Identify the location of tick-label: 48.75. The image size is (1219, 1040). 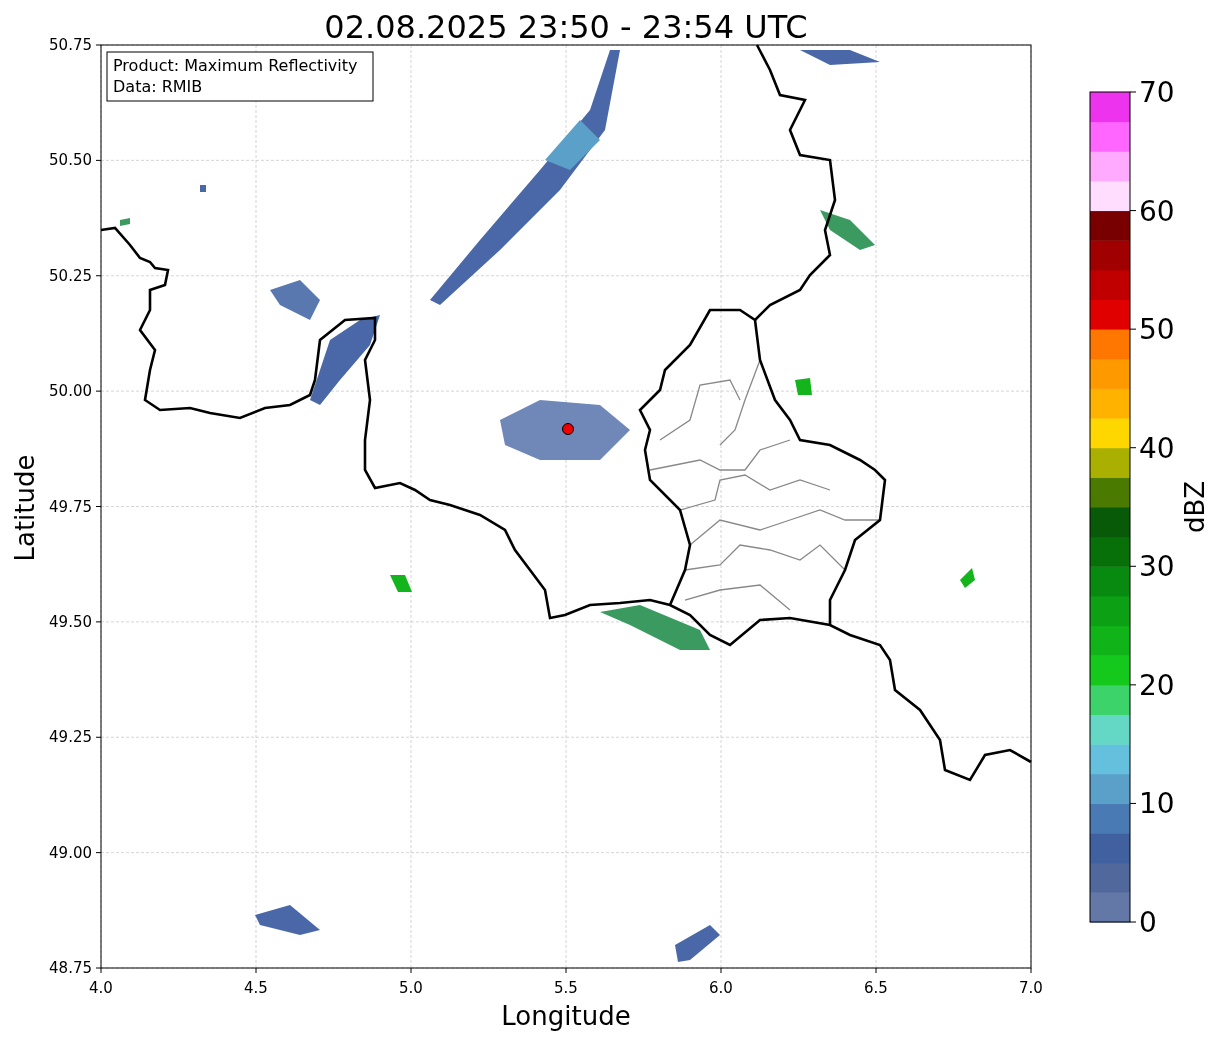
(70, 968).